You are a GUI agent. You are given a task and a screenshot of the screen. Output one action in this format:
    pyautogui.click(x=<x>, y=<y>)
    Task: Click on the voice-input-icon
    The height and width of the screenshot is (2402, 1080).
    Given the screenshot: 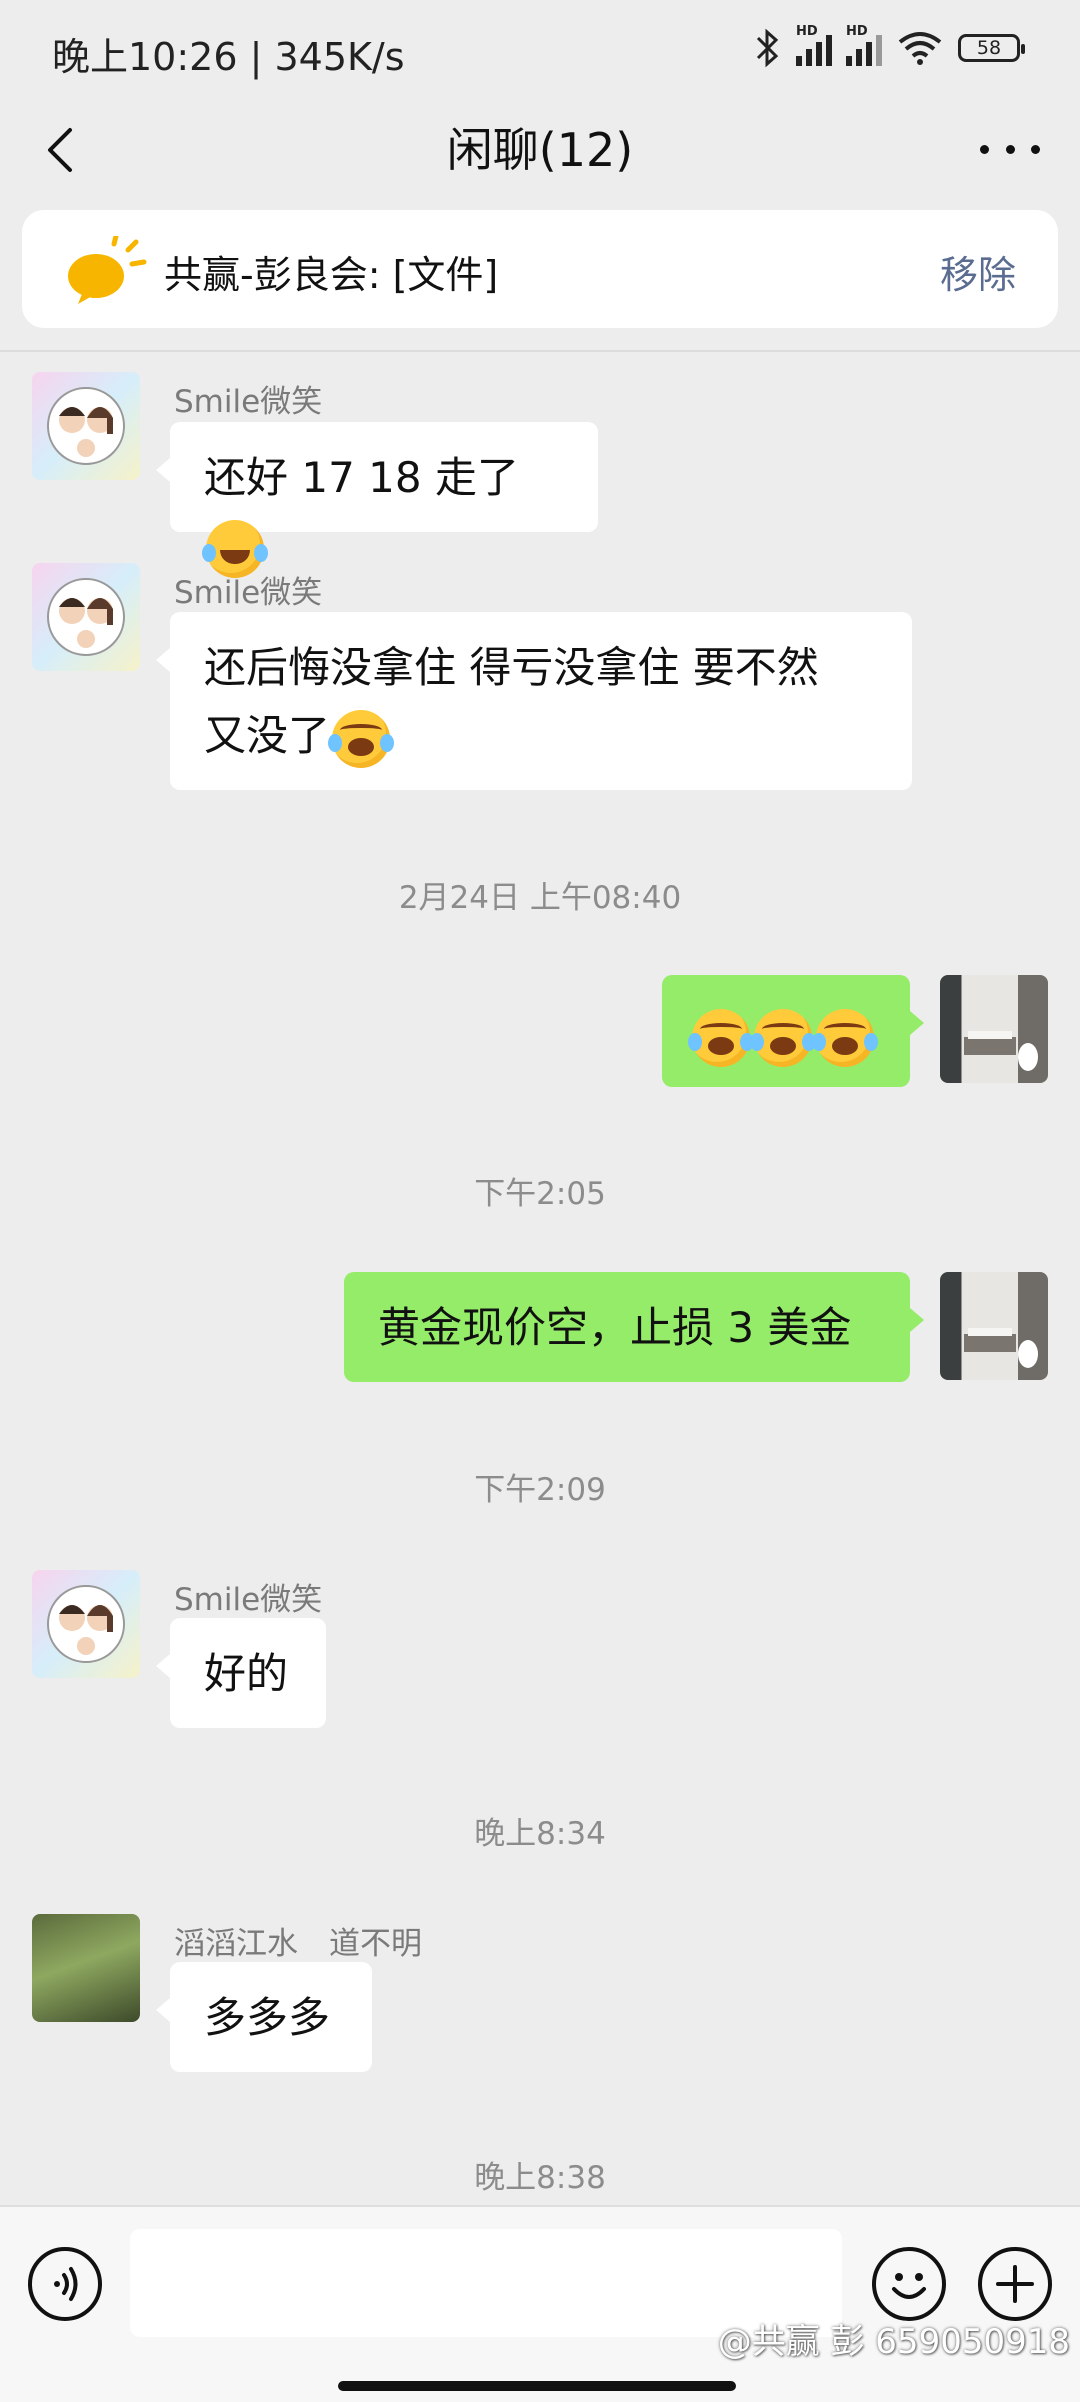 What is the action you would take?
    pyautogui.click(x=65, y=2284)
    